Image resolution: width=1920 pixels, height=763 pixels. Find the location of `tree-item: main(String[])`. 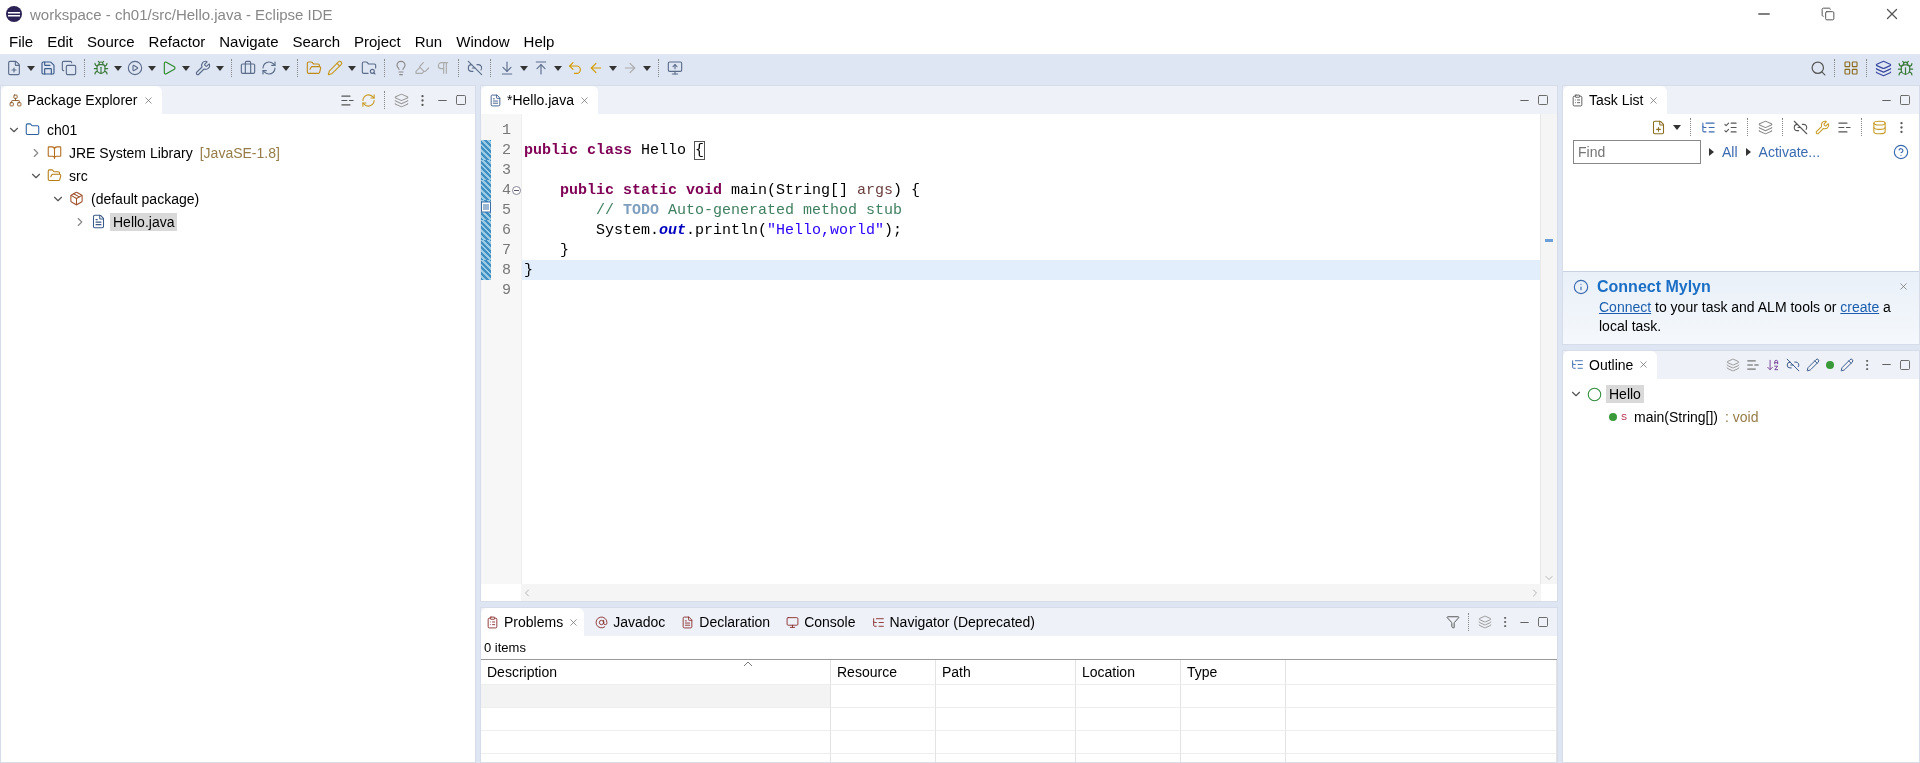

tree-item: main(String[]) is located at coordinates (1676, 417).